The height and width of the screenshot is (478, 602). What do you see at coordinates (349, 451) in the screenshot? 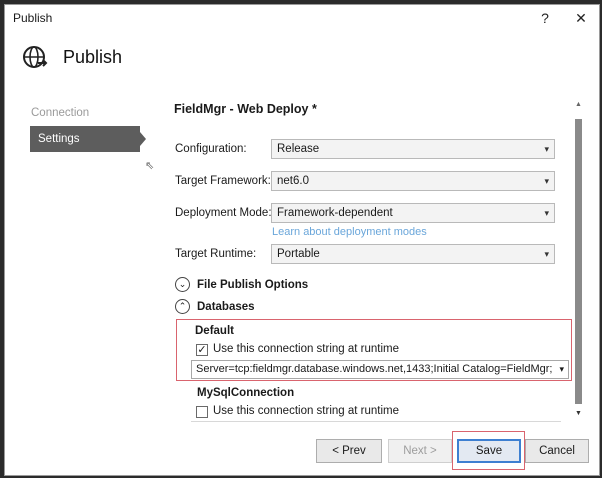
I see `prev-button: < Prev` at bounding box center [349, 451].